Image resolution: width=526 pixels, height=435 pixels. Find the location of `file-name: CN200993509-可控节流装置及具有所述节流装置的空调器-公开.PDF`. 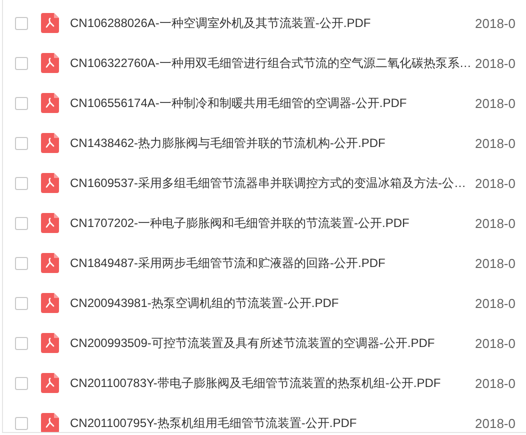

file-name: CN200993509-可控节流装置及具有所述节流装置的空调器-公开.PDF is located at coordinates (272, 343).